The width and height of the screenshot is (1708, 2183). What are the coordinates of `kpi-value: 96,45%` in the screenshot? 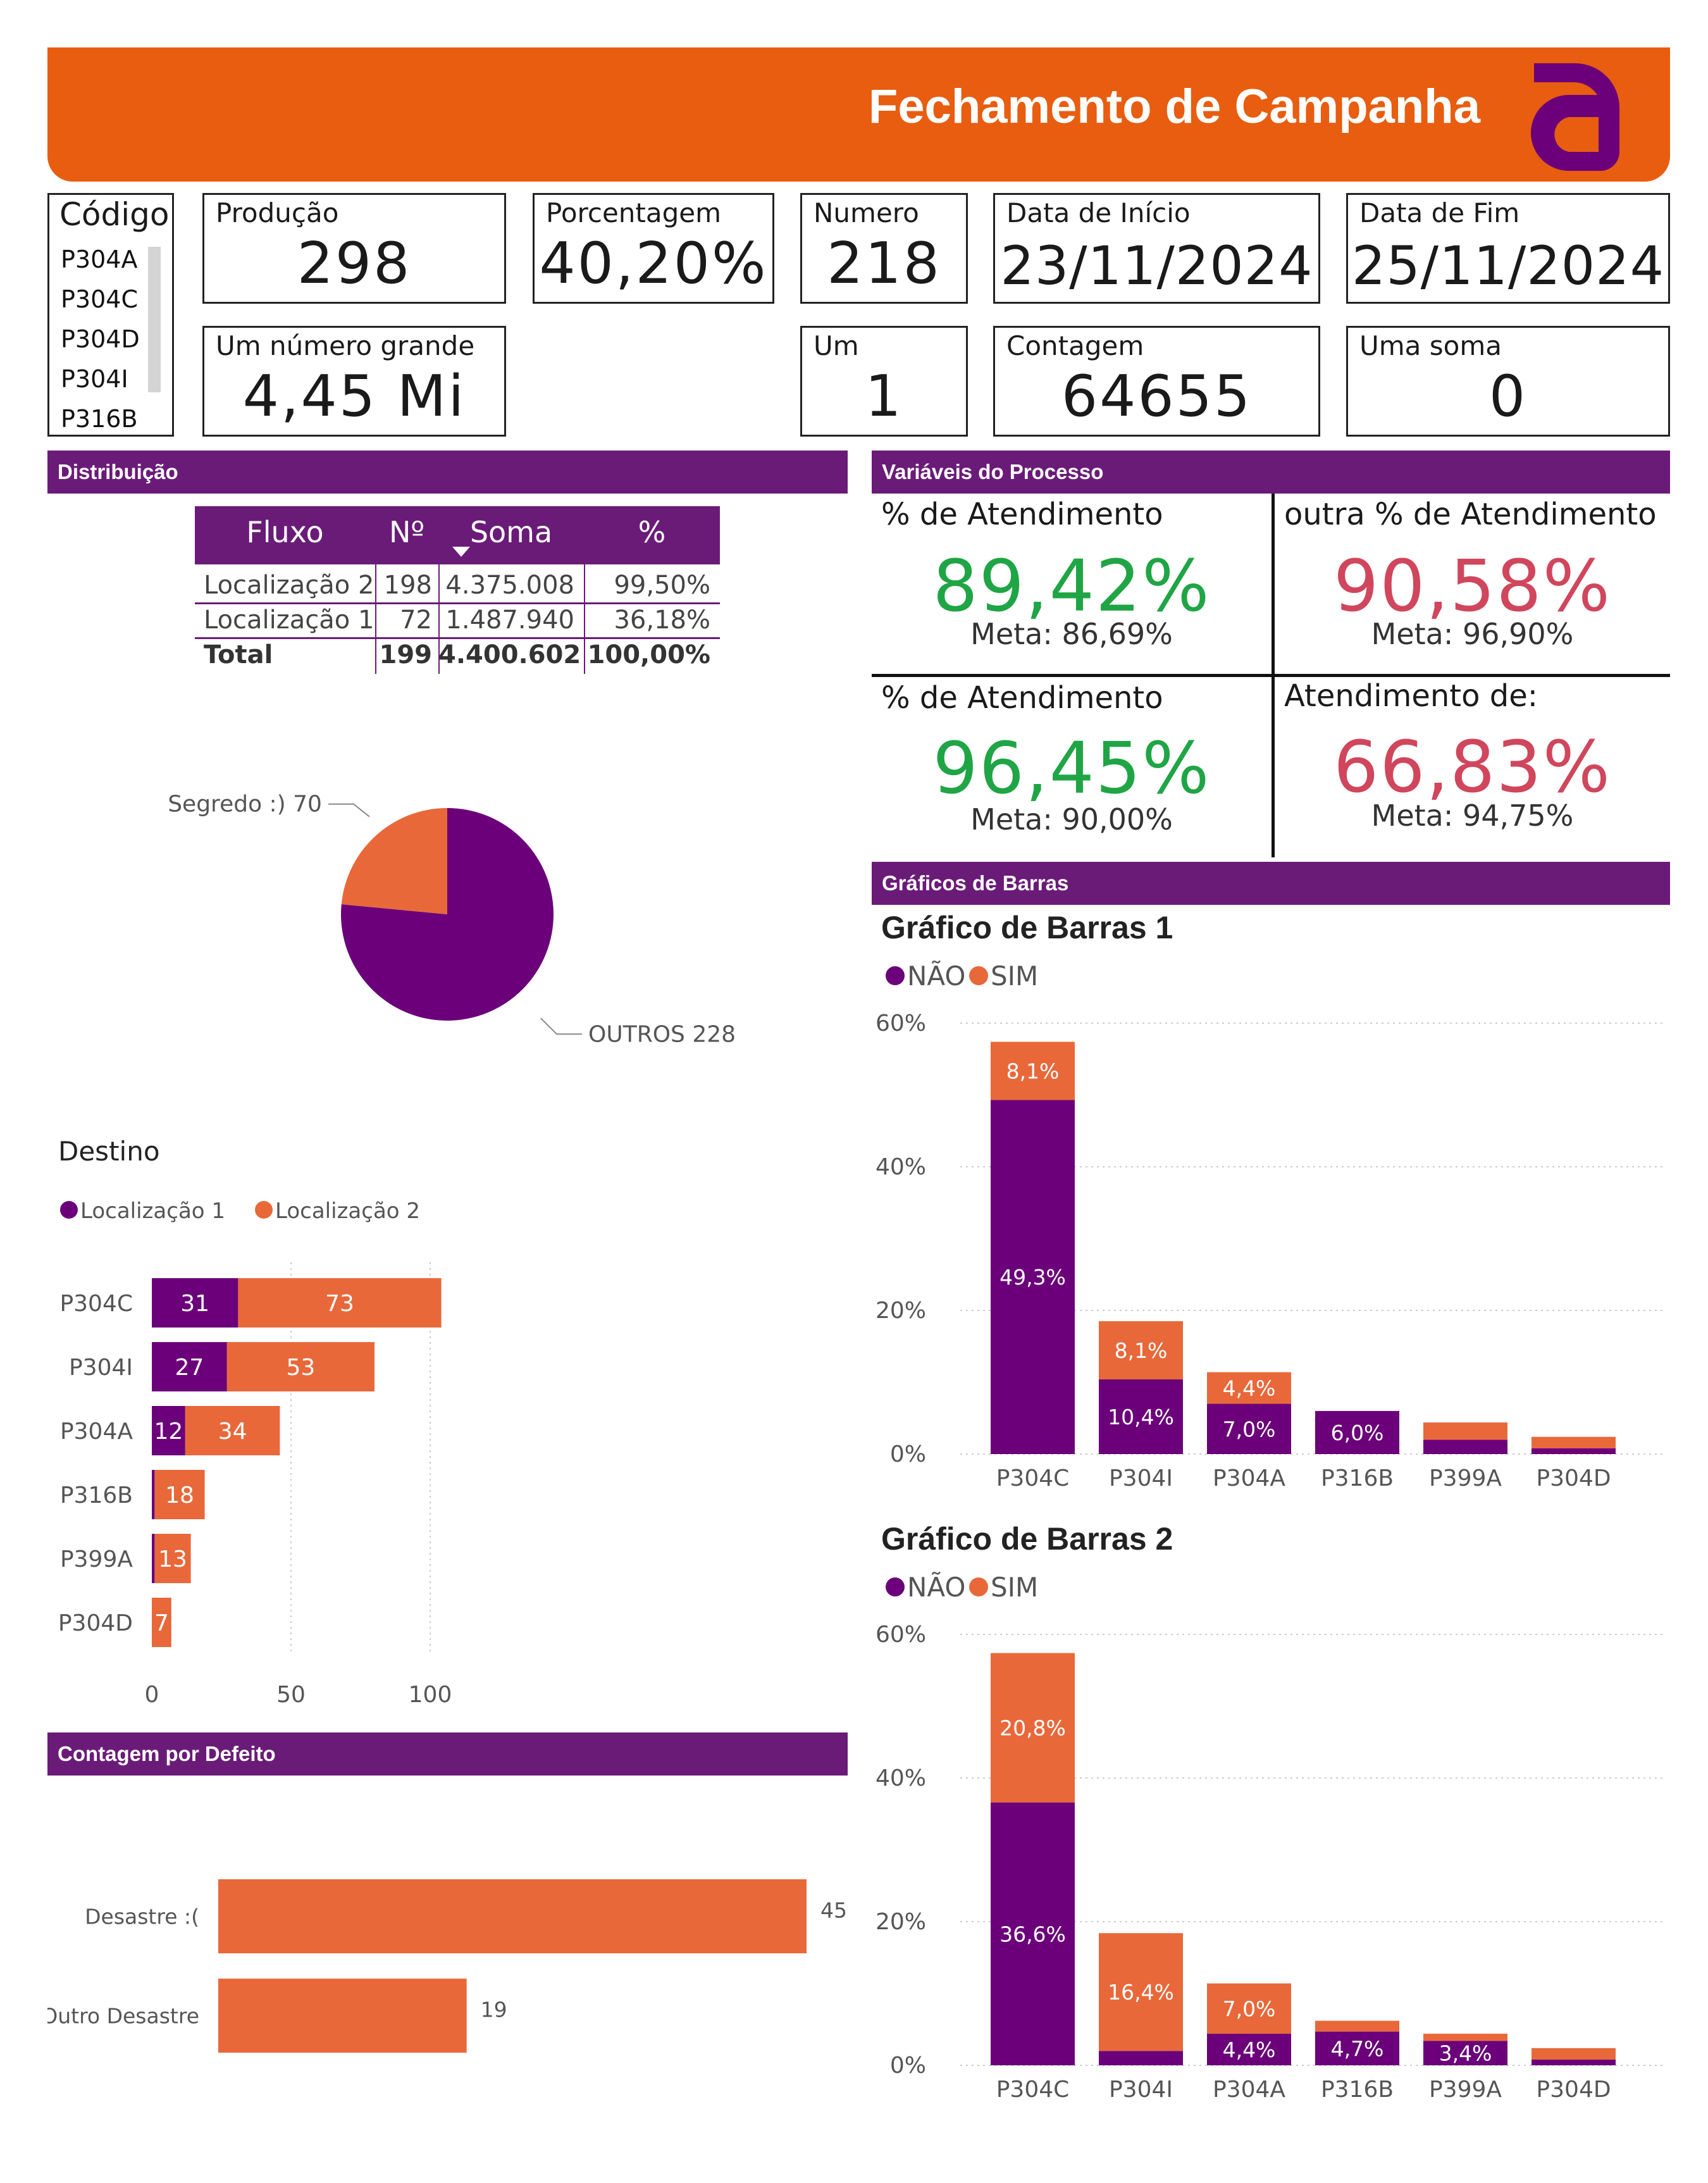 It's located at (1071, 769).